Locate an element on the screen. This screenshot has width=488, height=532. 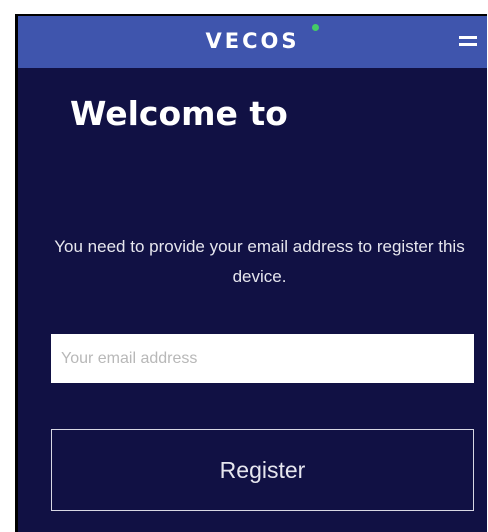
email-field is located at coordinates (262, 358).